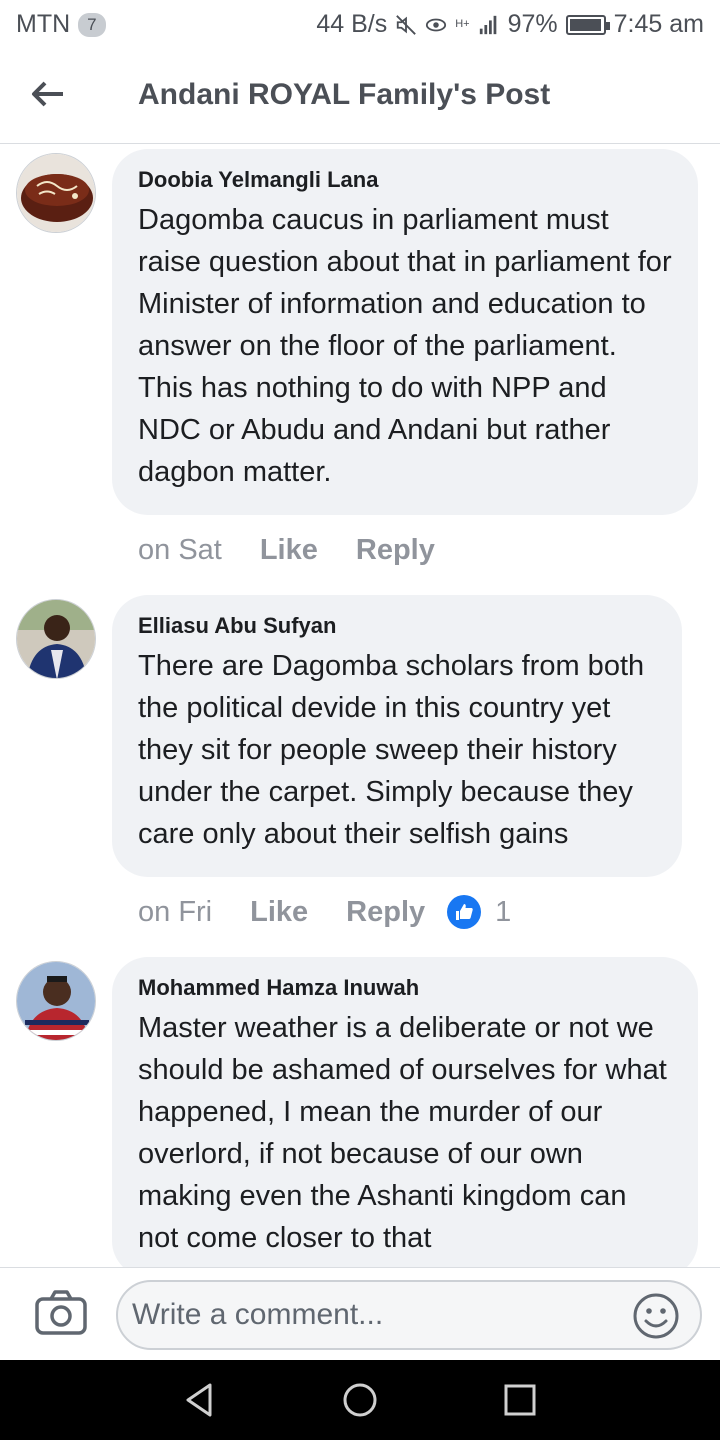 This screenshot has width=720, height=1440. What do you see at coordinates (436, 24) in the screenshot?
I see `eye-icon` at bounding box center [436, 24].